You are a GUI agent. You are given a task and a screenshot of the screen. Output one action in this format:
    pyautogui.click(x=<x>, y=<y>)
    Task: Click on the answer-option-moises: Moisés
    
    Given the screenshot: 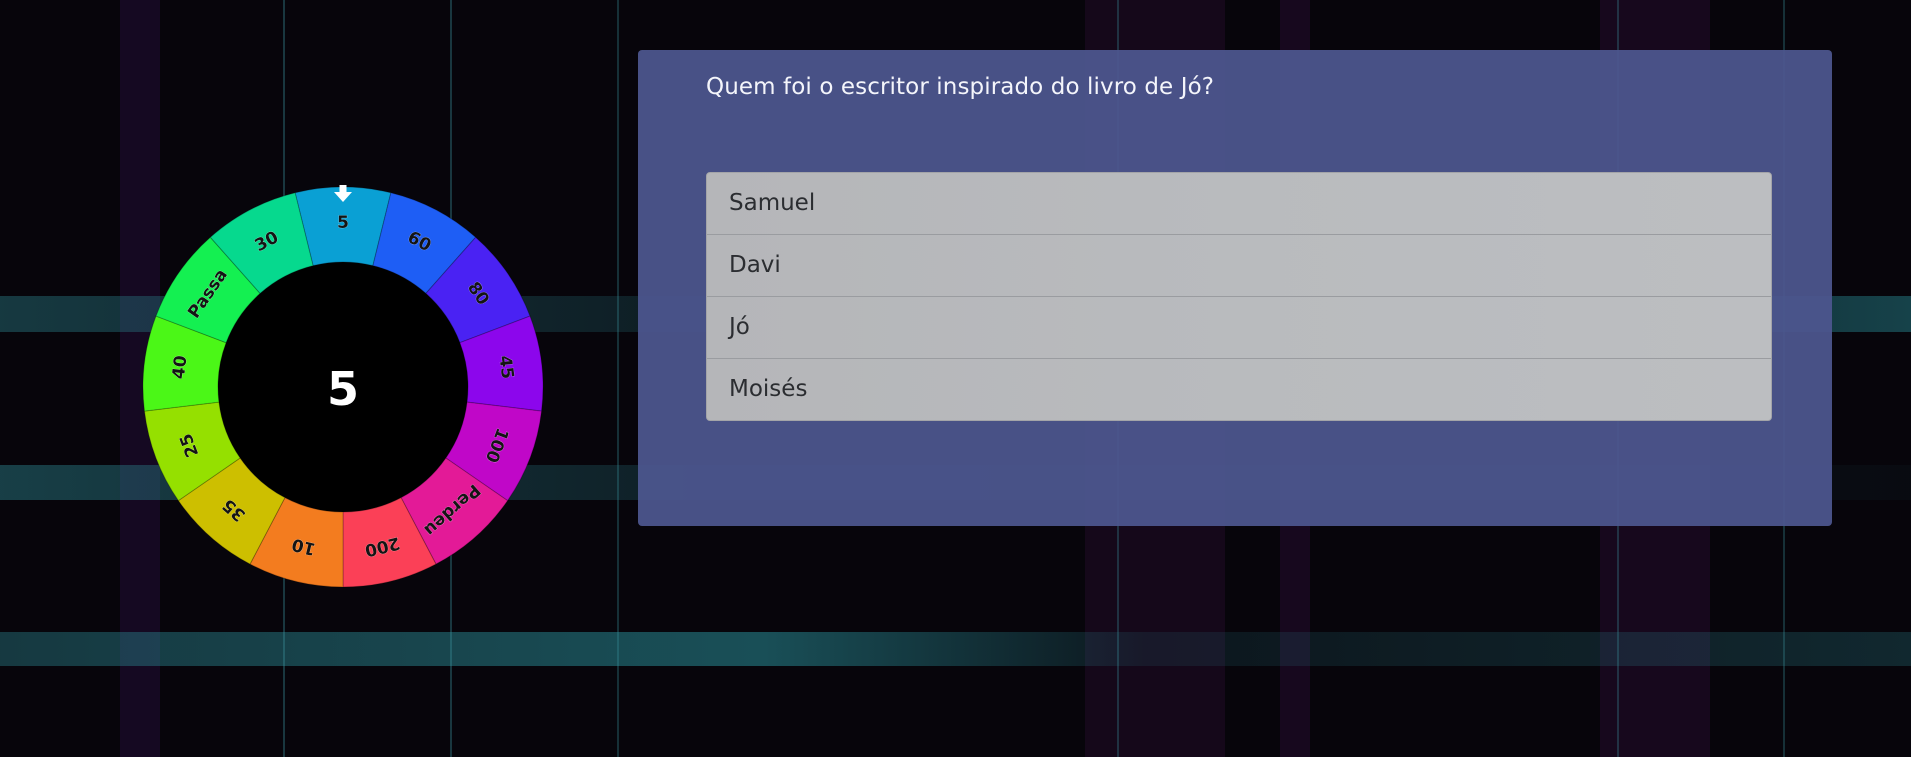 What is the action you would take?
    pyautogui.click(x=1239, y=389)
    